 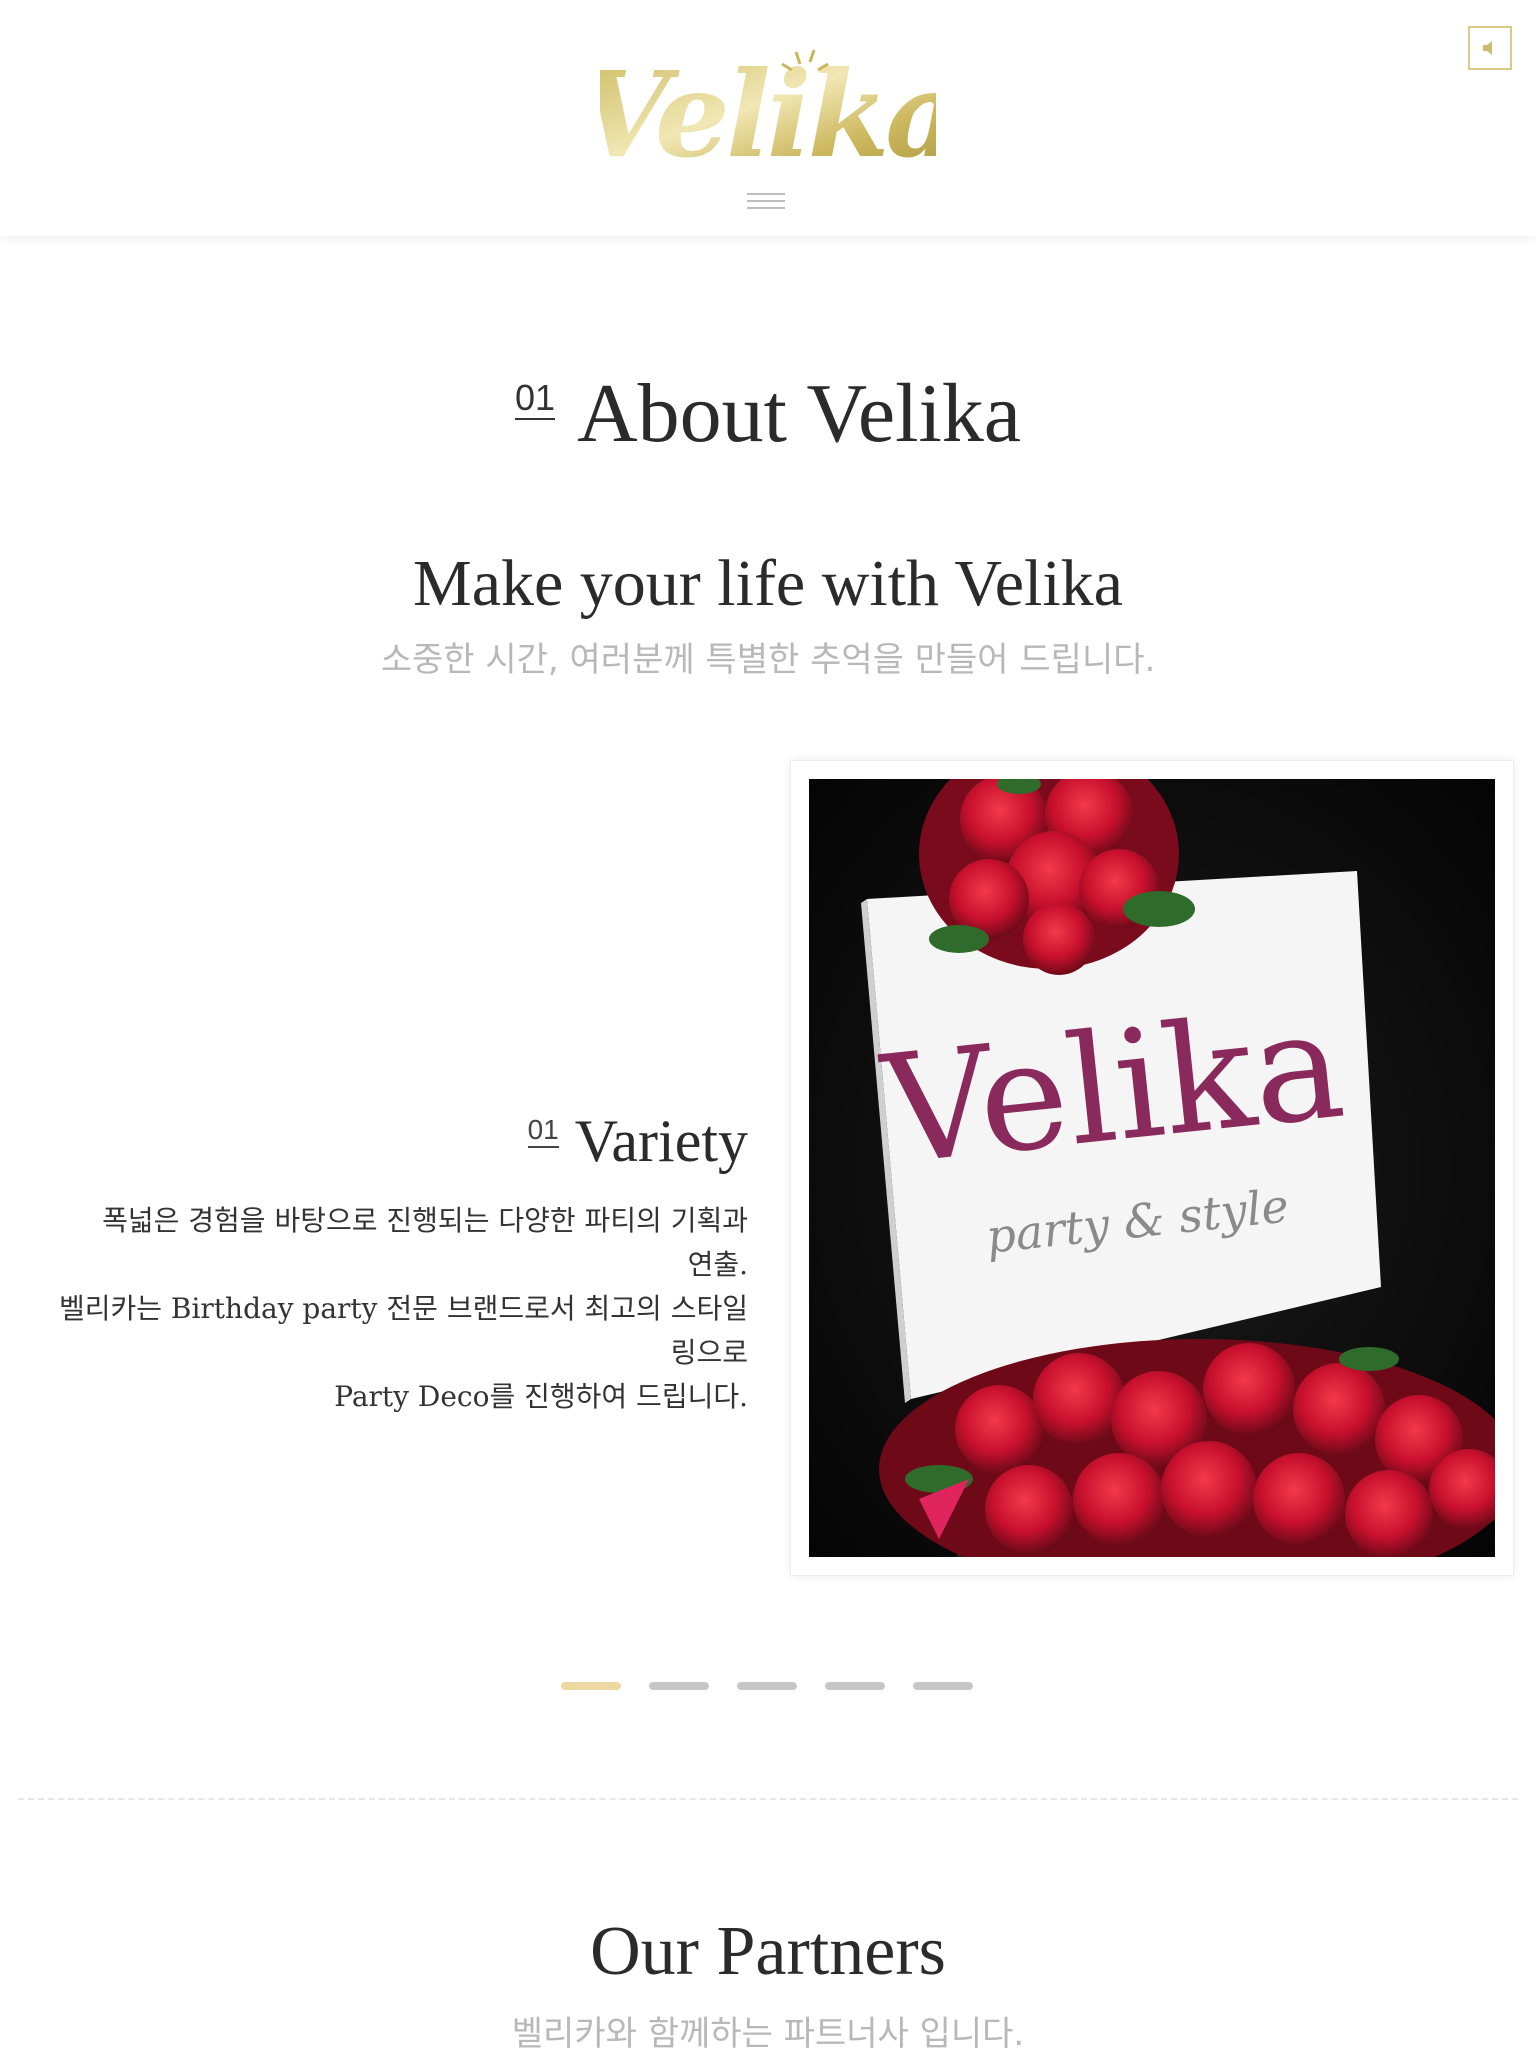 I want to click on site-header: Velika, so click(x=768, y=118).